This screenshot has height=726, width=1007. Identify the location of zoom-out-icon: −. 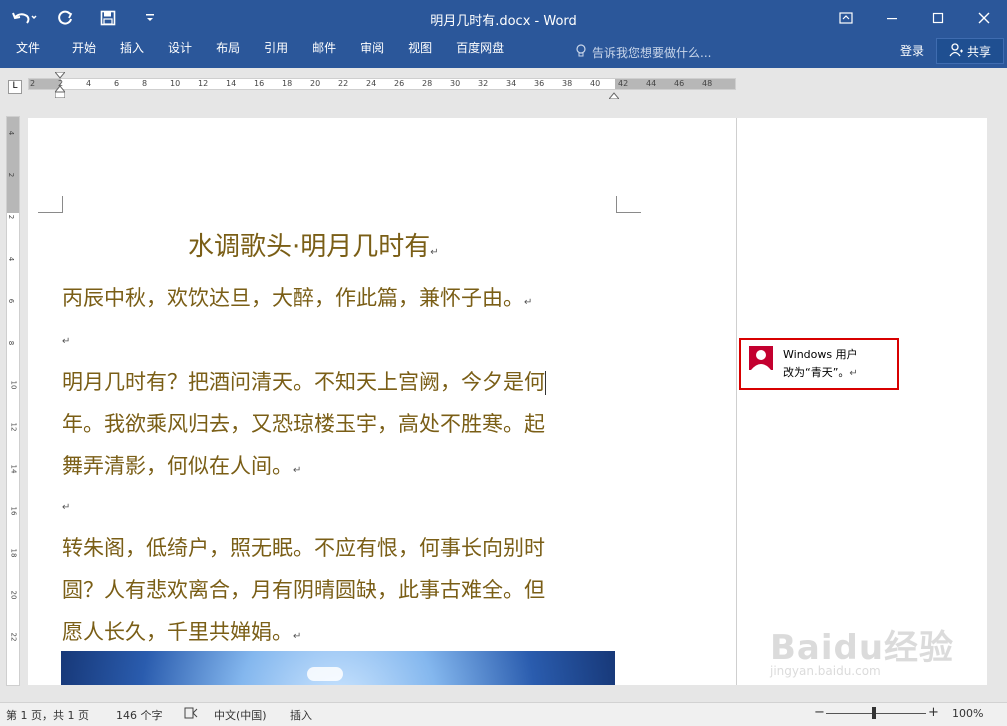
(819, 712).